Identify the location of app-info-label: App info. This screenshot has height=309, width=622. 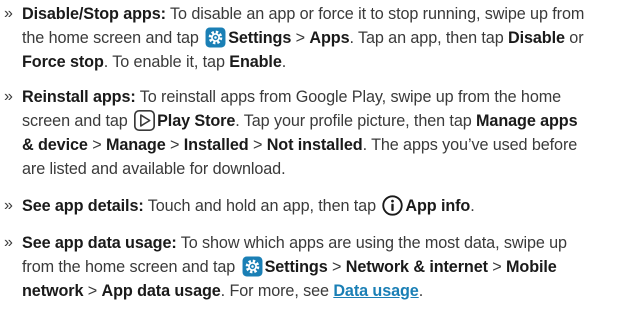
(438, 206).